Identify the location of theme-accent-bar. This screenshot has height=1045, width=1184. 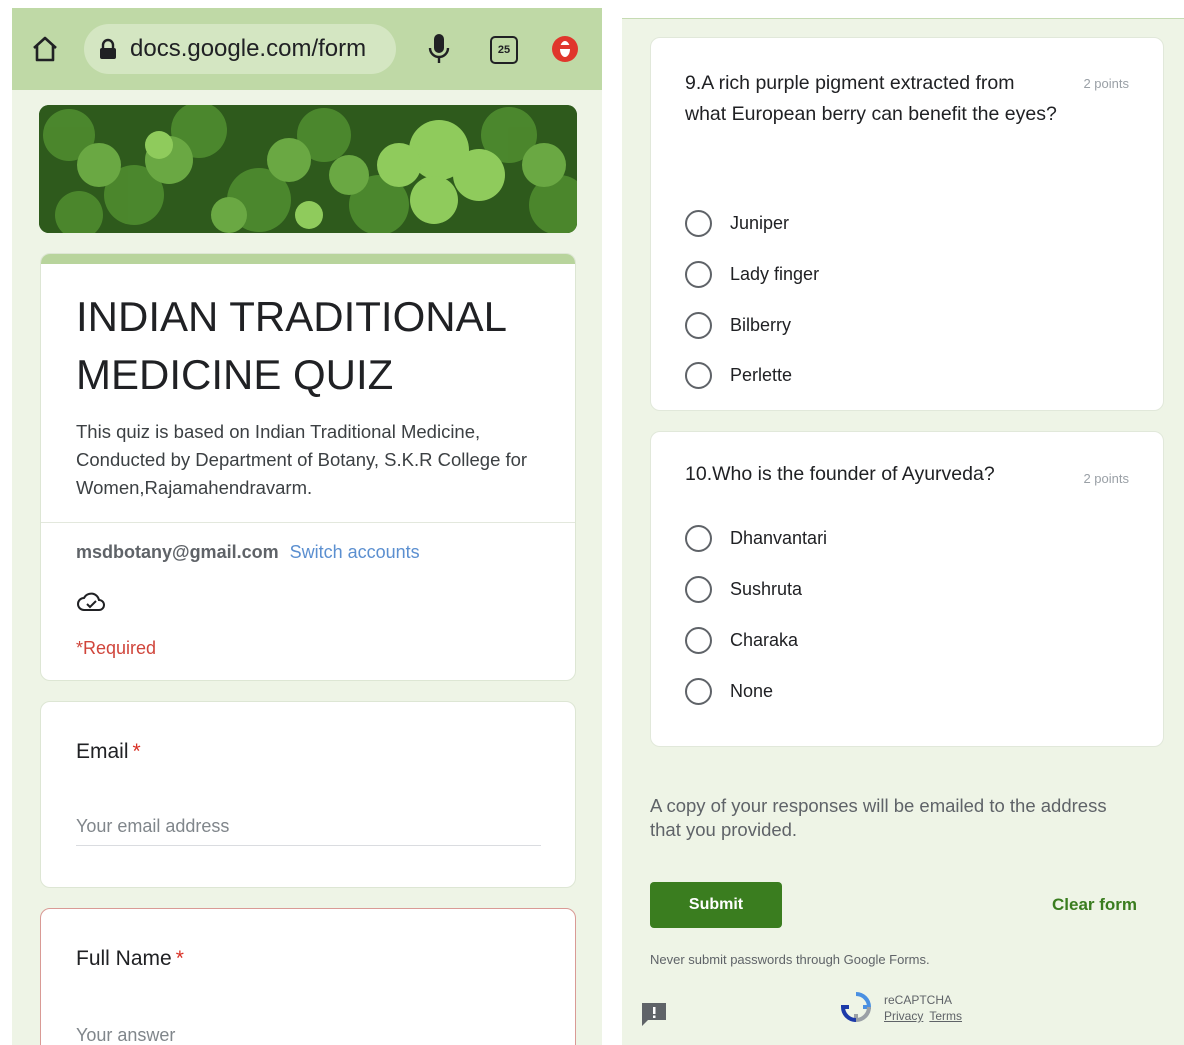
(308, 259).